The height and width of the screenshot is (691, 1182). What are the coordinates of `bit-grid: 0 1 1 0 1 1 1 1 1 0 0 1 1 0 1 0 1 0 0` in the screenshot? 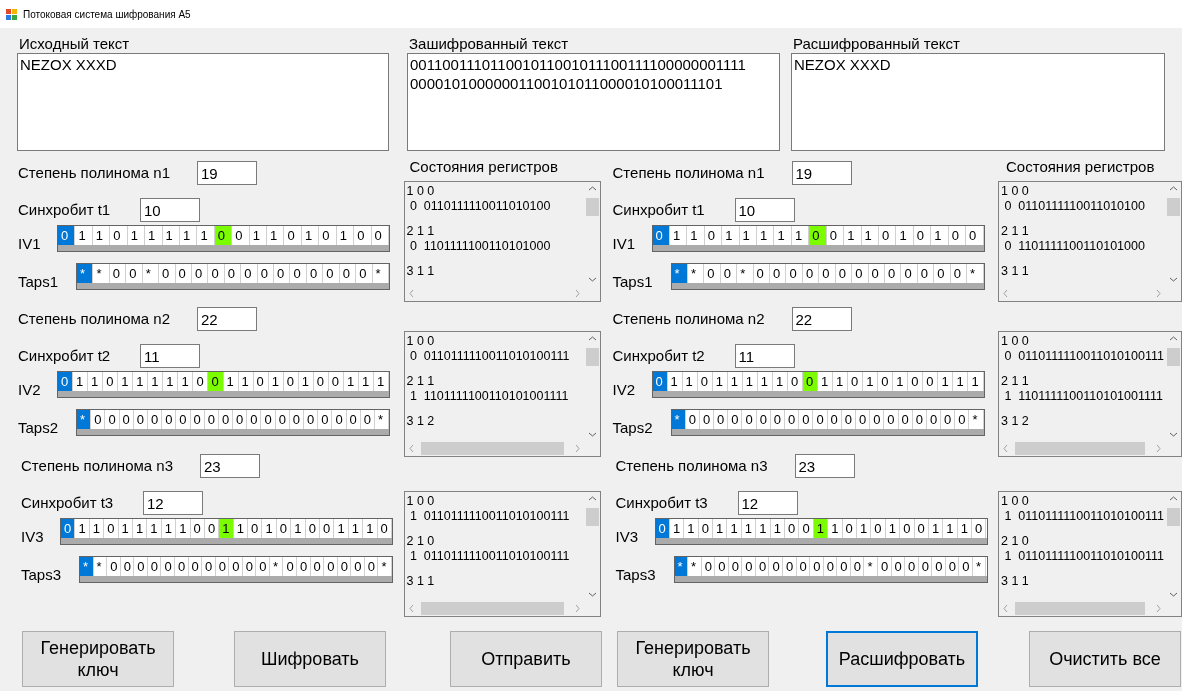 It's located at (223, 238).